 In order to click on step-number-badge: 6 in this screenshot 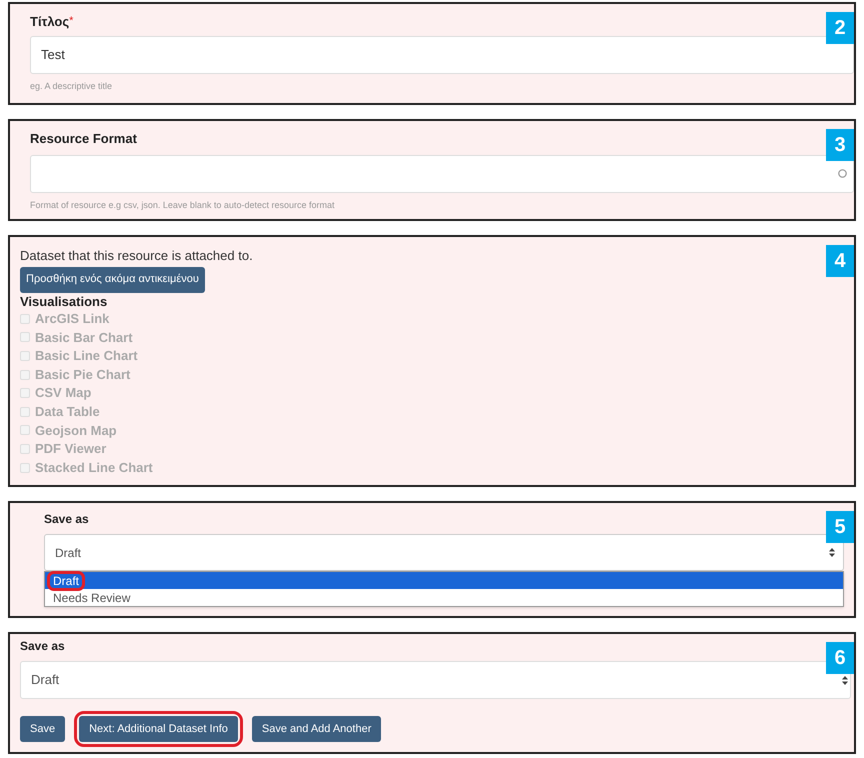, I will do `click(840, 658)`.